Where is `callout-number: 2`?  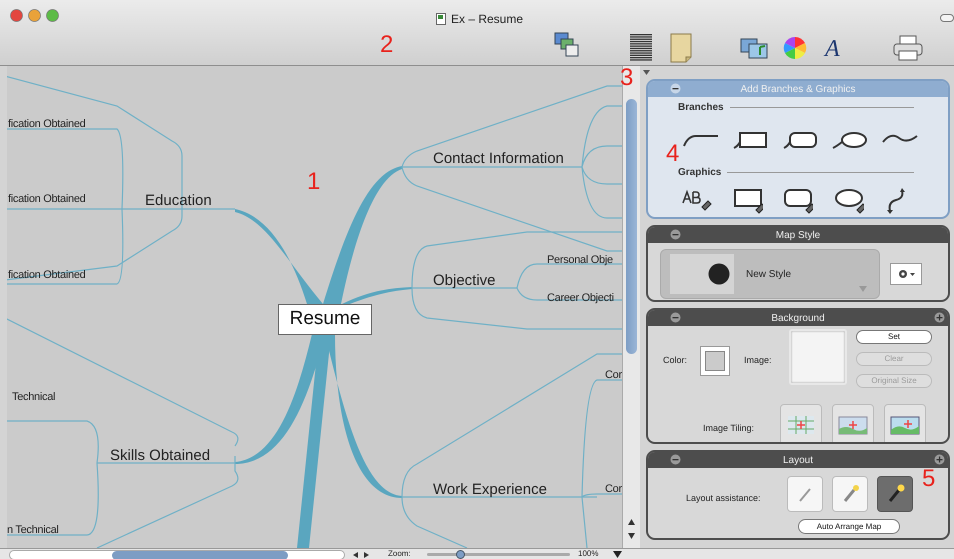 callout-number: 2 is located at coordinates (387, 45).